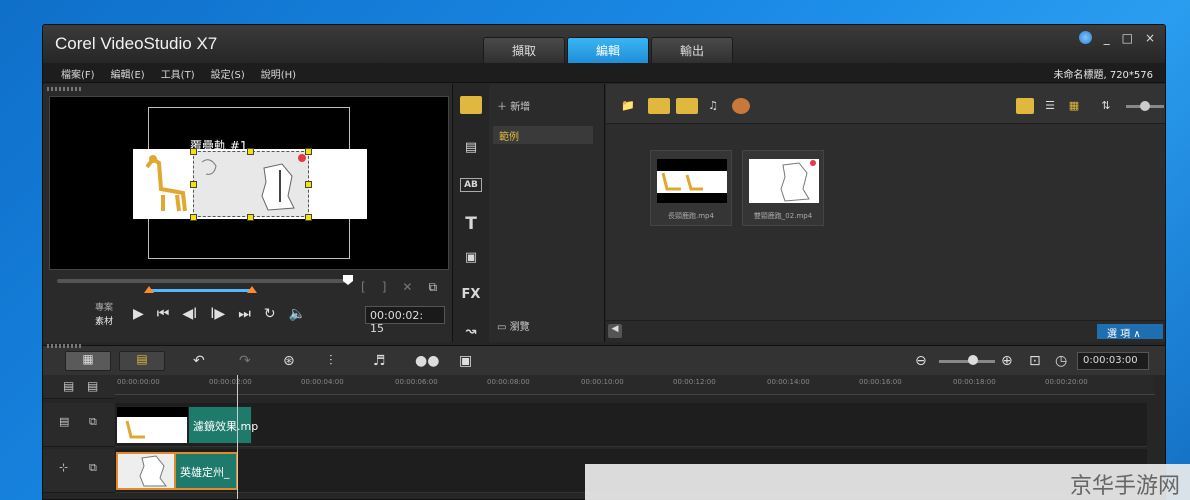 The height and width of the screenshot is (500, 1190). Describe the element at coordinates (93, 468) in the screenshot. I see `overlay-visibility-icon: ⧉` at that location.